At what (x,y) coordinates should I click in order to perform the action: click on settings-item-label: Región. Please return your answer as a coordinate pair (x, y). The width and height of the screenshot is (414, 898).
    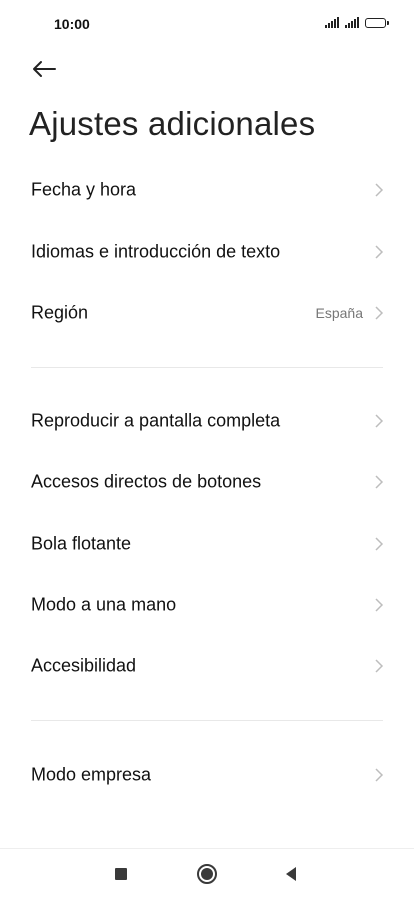
    Looking at the image, I should click on (60, 312).